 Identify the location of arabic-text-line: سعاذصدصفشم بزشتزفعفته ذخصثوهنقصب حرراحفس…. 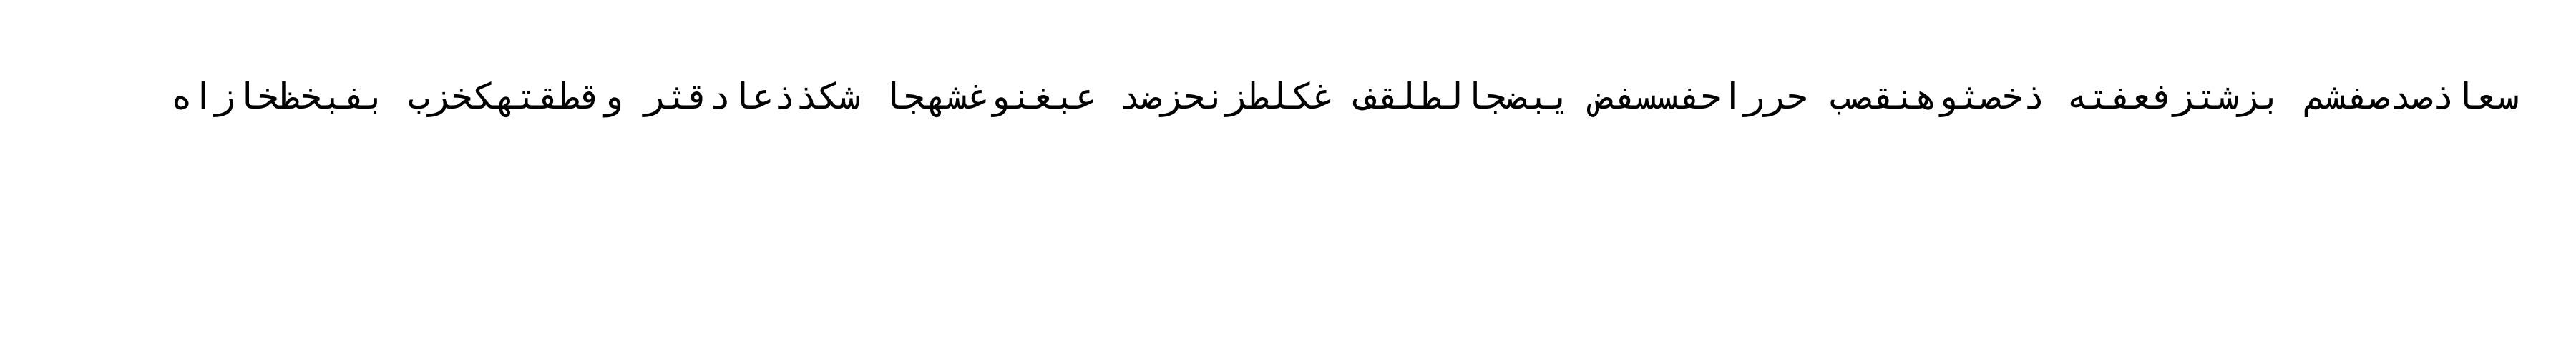
(1344, 96).